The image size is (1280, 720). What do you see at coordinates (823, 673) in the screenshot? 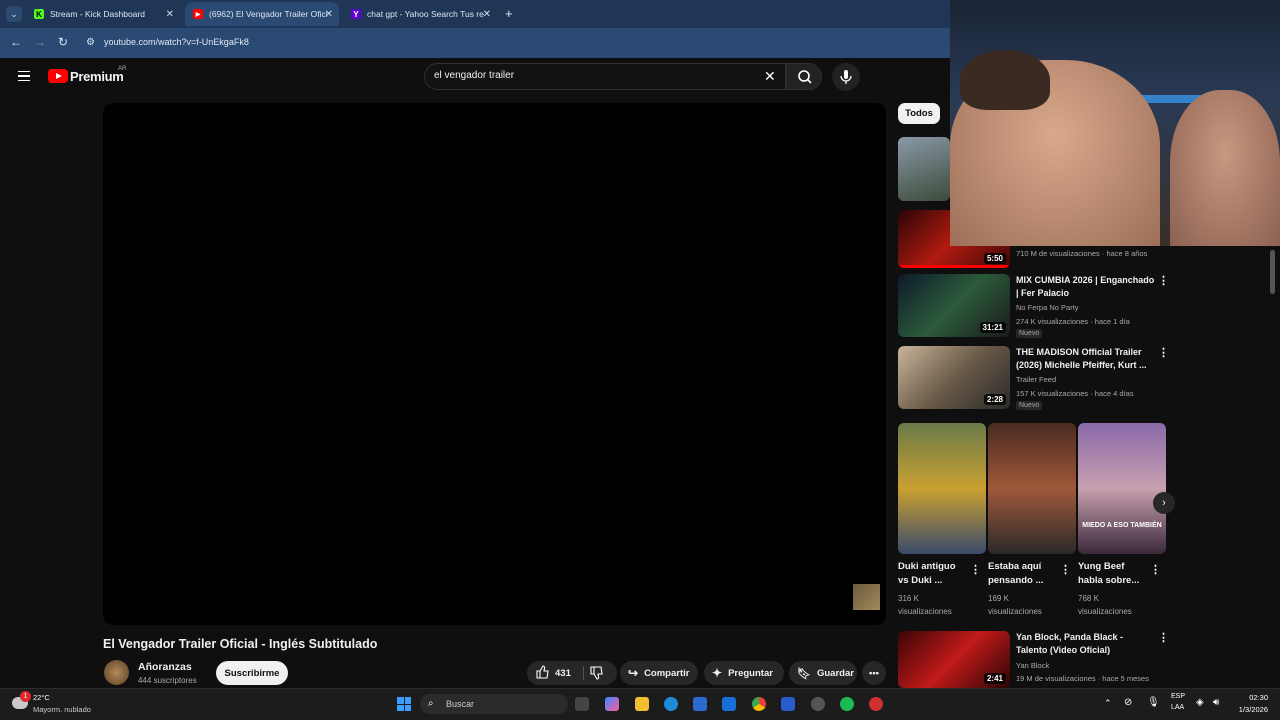
I see `save-button: 🔖︎ Guardar` at bounding box center [823, 673].